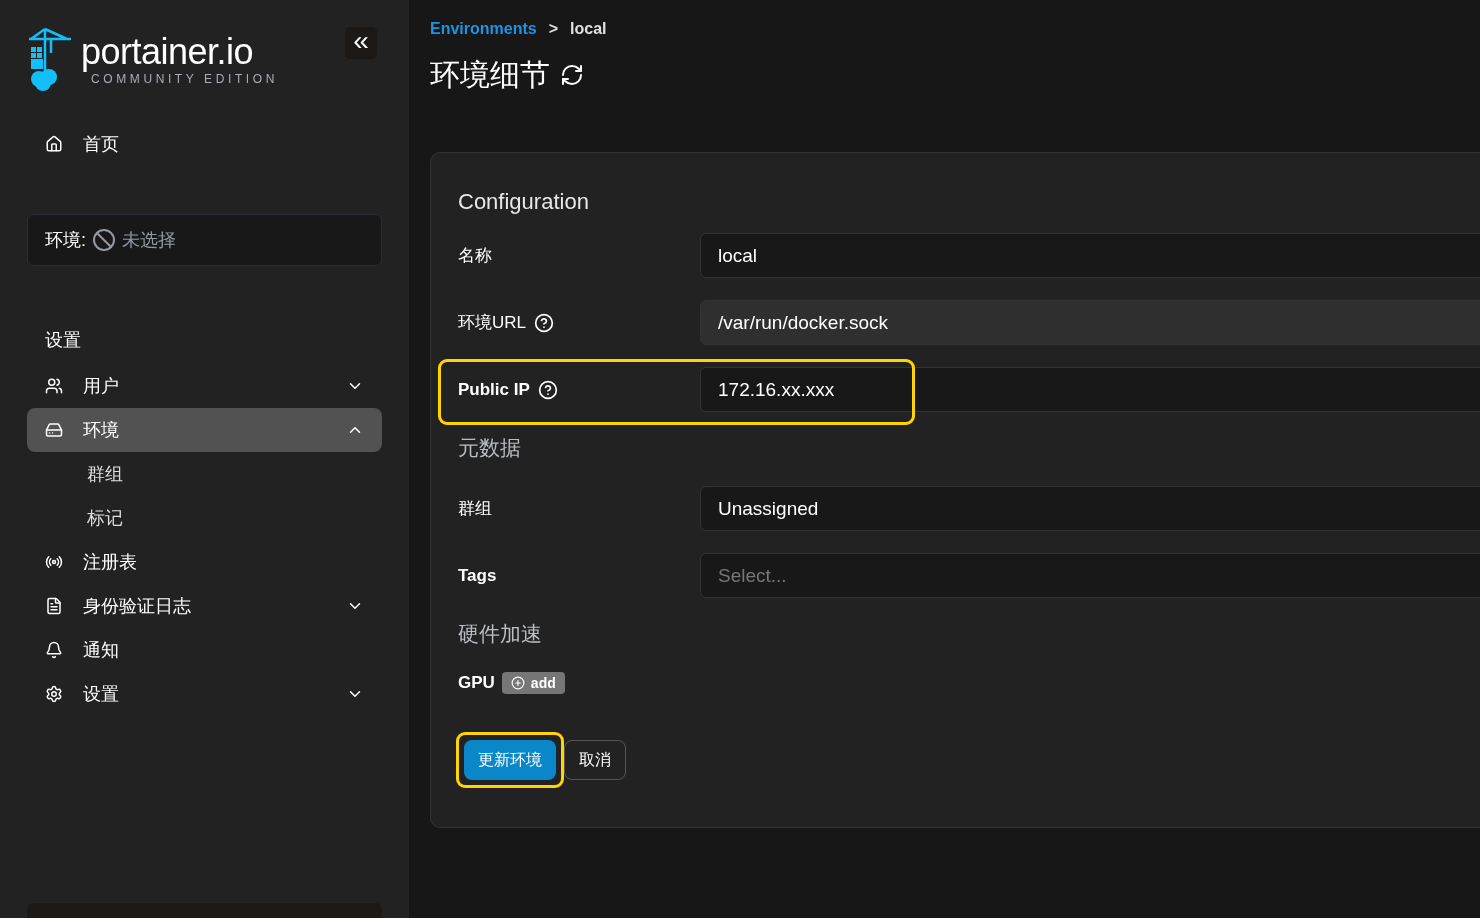  I want to click on field-label: GPU, so click(476, 683).